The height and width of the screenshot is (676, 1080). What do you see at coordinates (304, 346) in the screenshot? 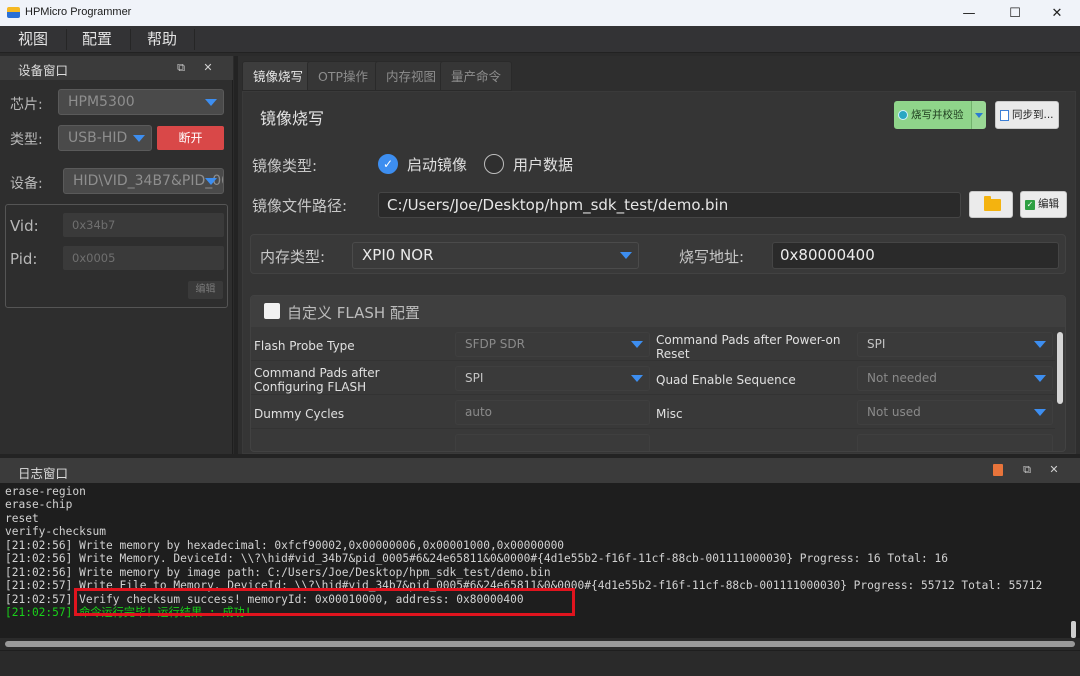
I see `flash-probe-type-label: Flash Probe Type` at bounding box center [304, 346].